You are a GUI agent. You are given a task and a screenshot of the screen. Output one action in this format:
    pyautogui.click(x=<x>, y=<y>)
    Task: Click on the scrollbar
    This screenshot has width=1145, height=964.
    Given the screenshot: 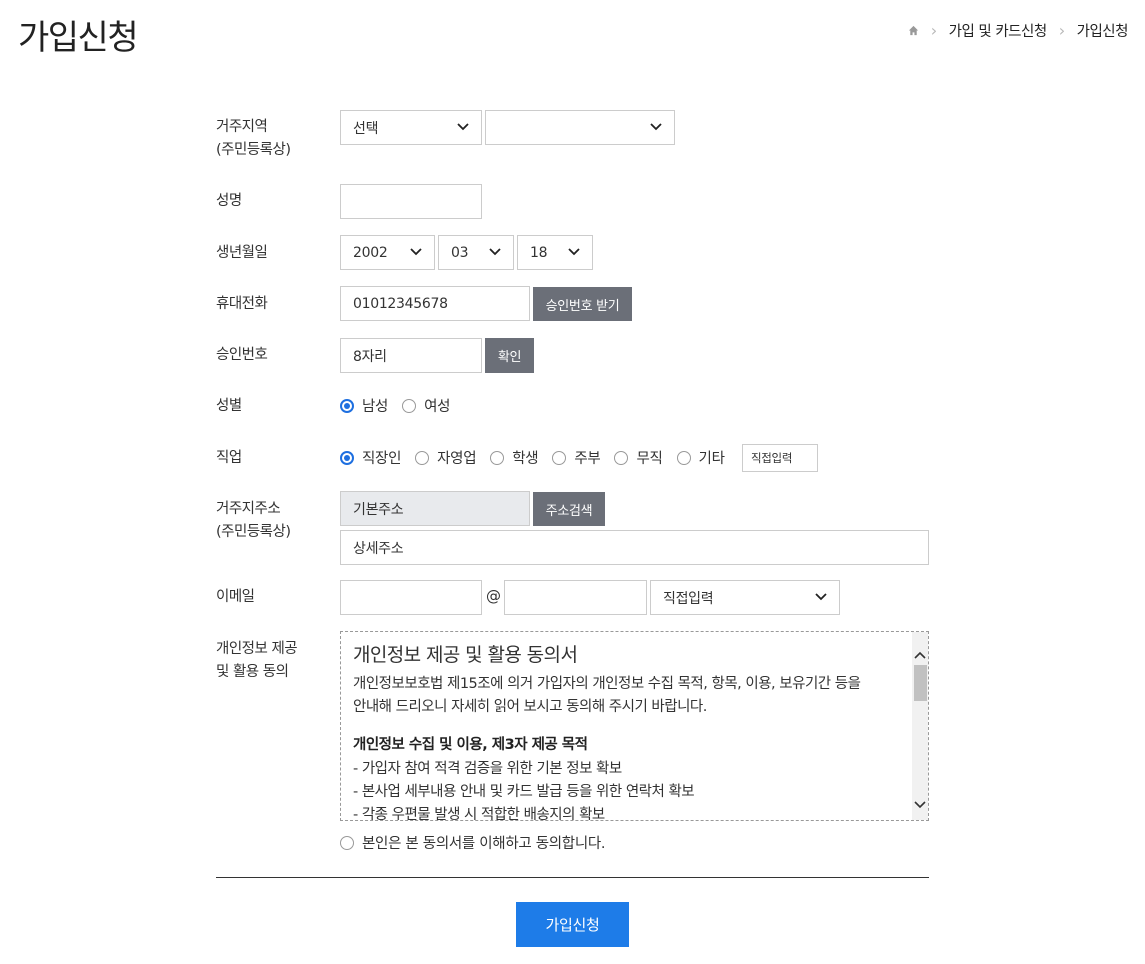 What is the action you would take?
    pyautogui.click(x=920, y=726)
    